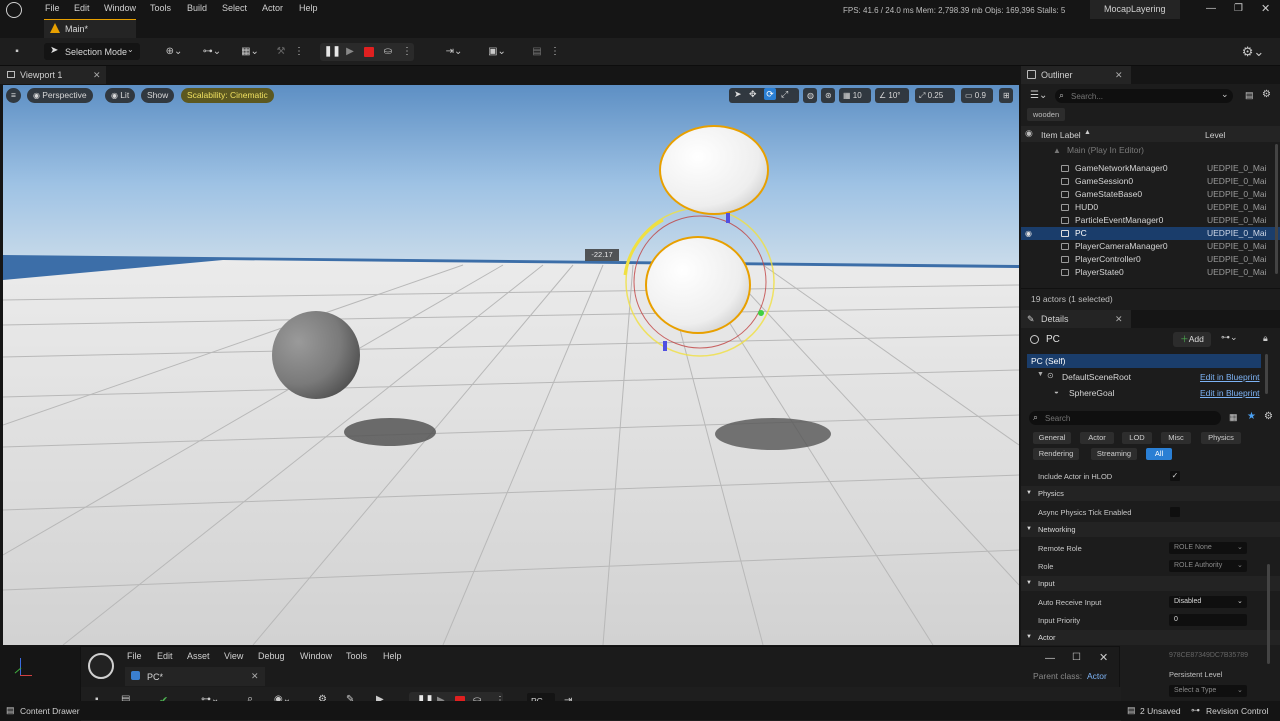 Image resolution: width=1280 pixels, height=721 pixels. I want to click on input-priority-field: 0, so click(1208, 620).